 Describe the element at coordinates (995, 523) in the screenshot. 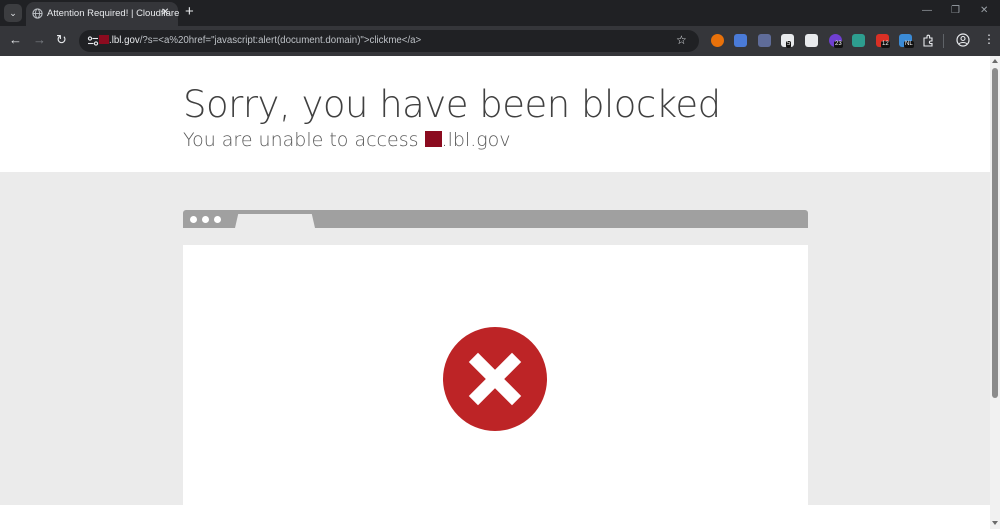

I see `scroll-down-arrow` at that location.